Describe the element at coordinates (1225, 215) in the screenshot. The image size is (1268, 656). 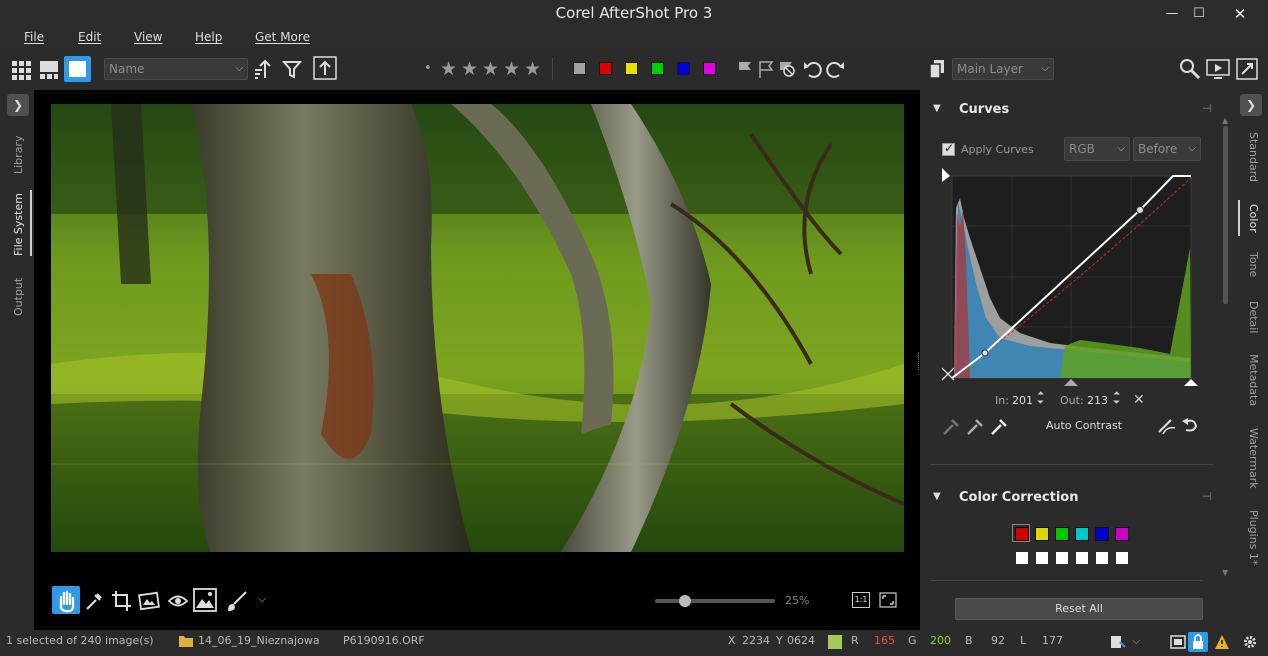
I see `scrollbar-thumb` at that location.